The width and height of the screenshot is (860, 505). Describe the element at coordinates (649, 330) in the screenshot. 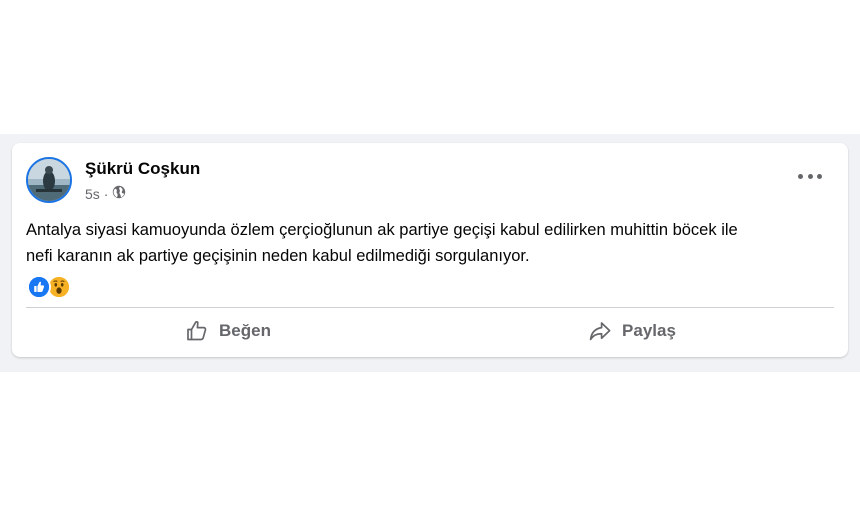

I see `share-label: Paylaş` at that location.